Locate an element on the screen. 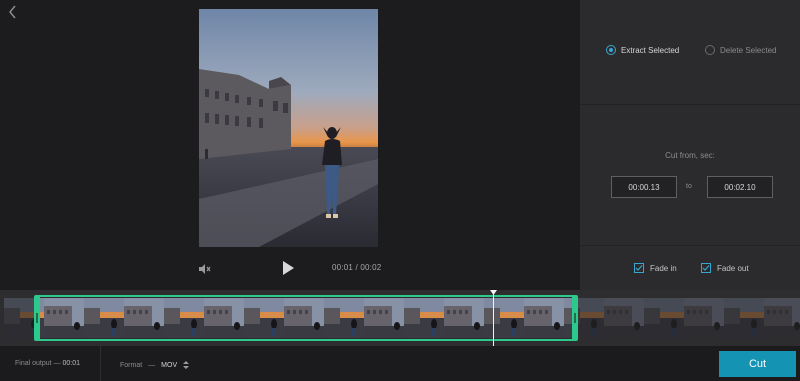 The image size is (800, 381). fade-in-label: Fade in is located at coordinates (663, 268).